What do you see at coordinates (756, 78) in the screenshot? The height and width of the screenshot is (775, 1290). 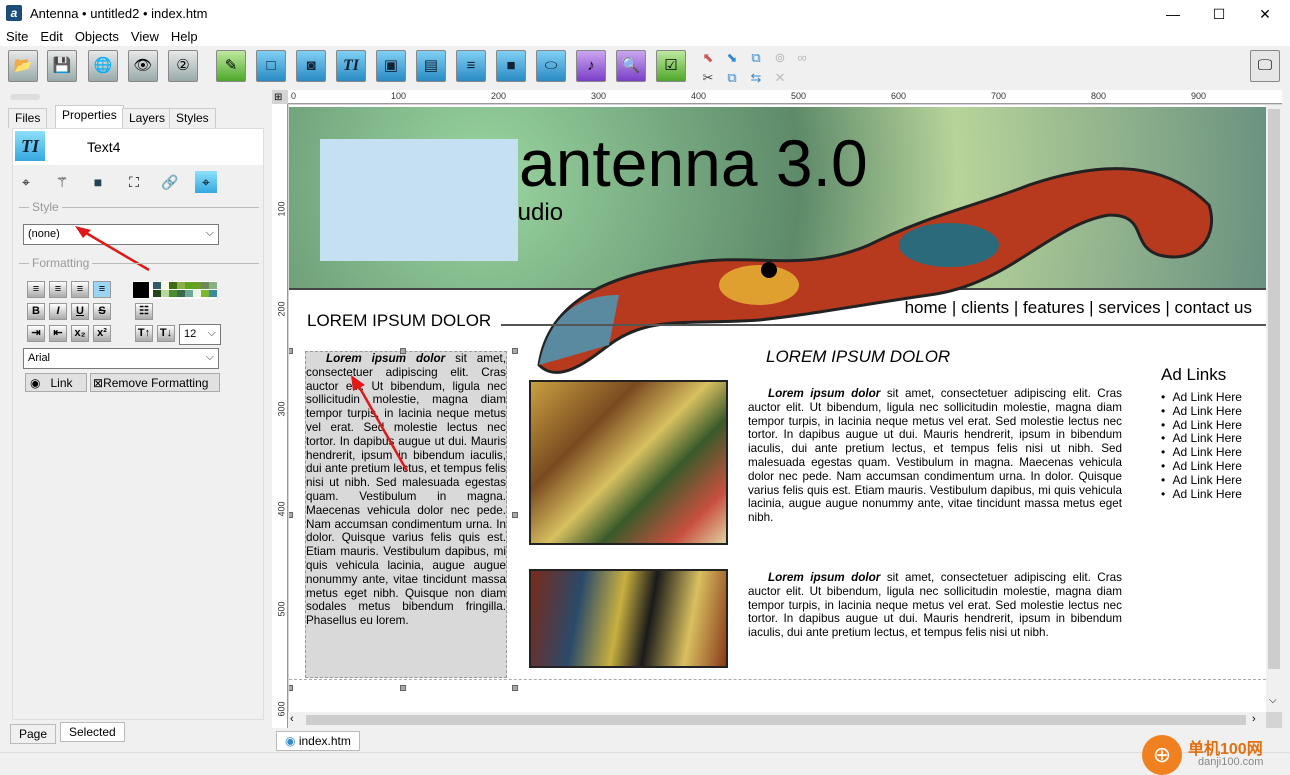 I see `paste-icon: ⇆` at bounding box center [756, 78].